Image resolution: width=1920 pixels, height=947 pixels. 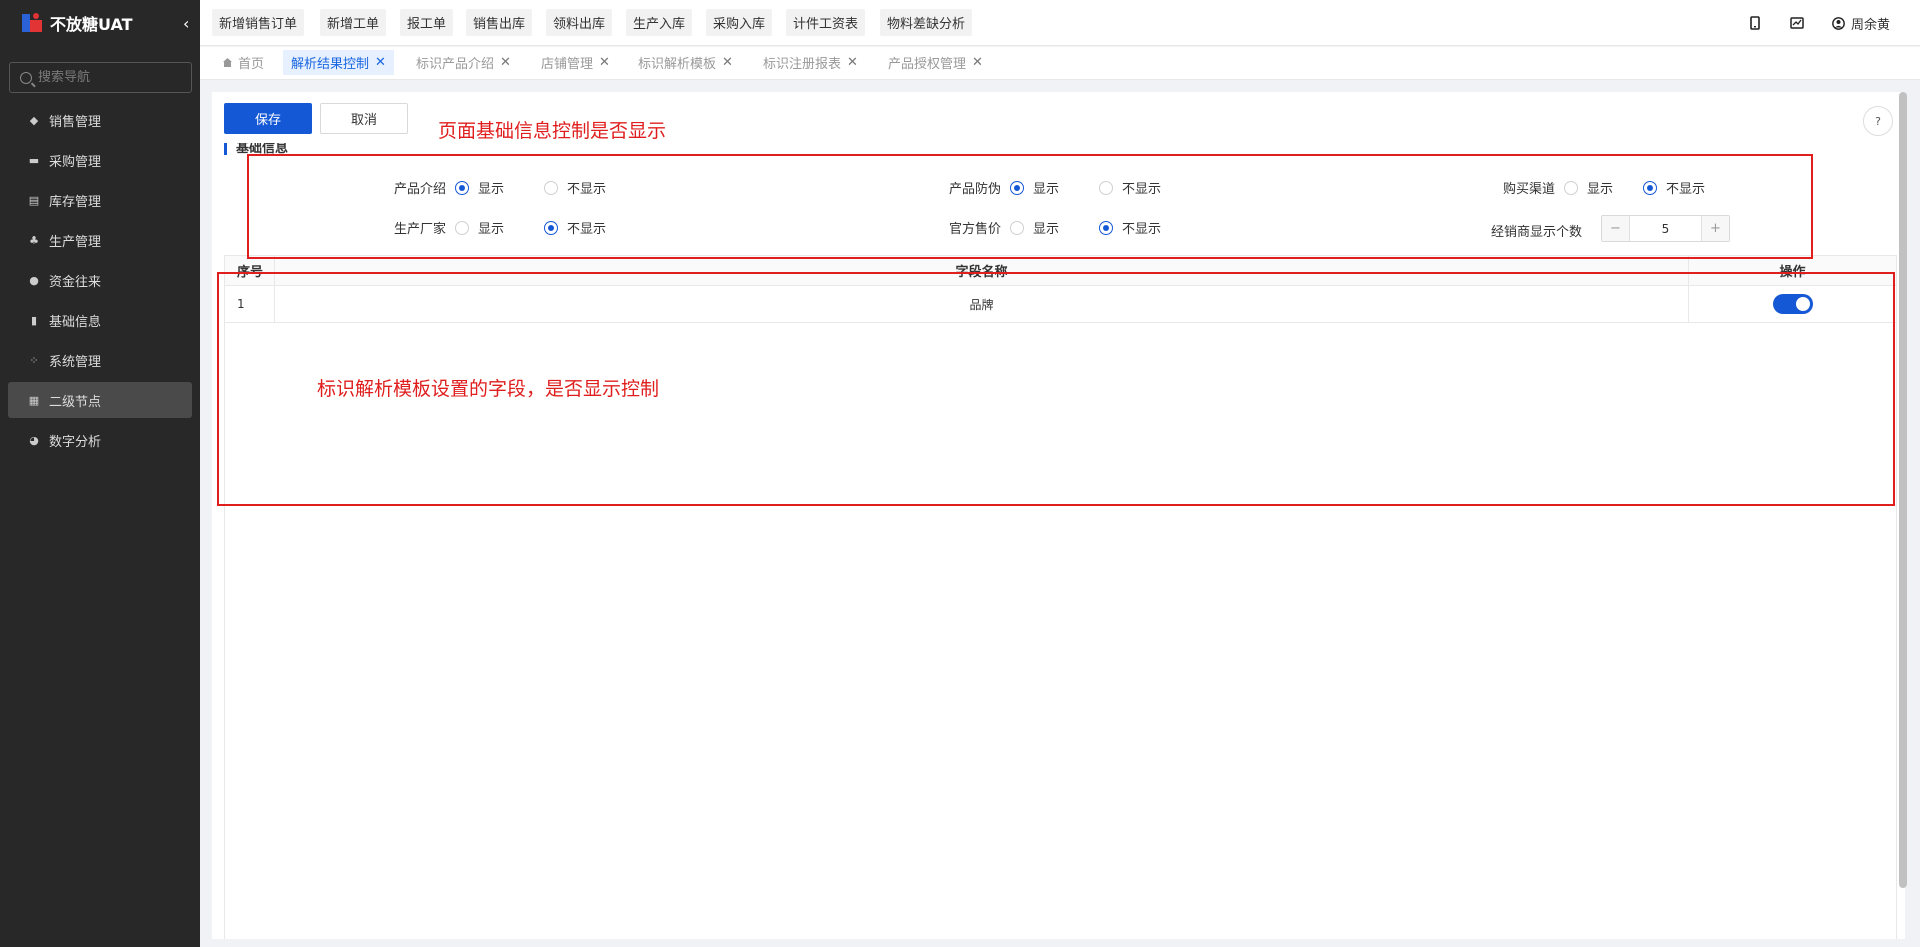 I want to click on help-icon: ?, so click(x=1878, y=121).